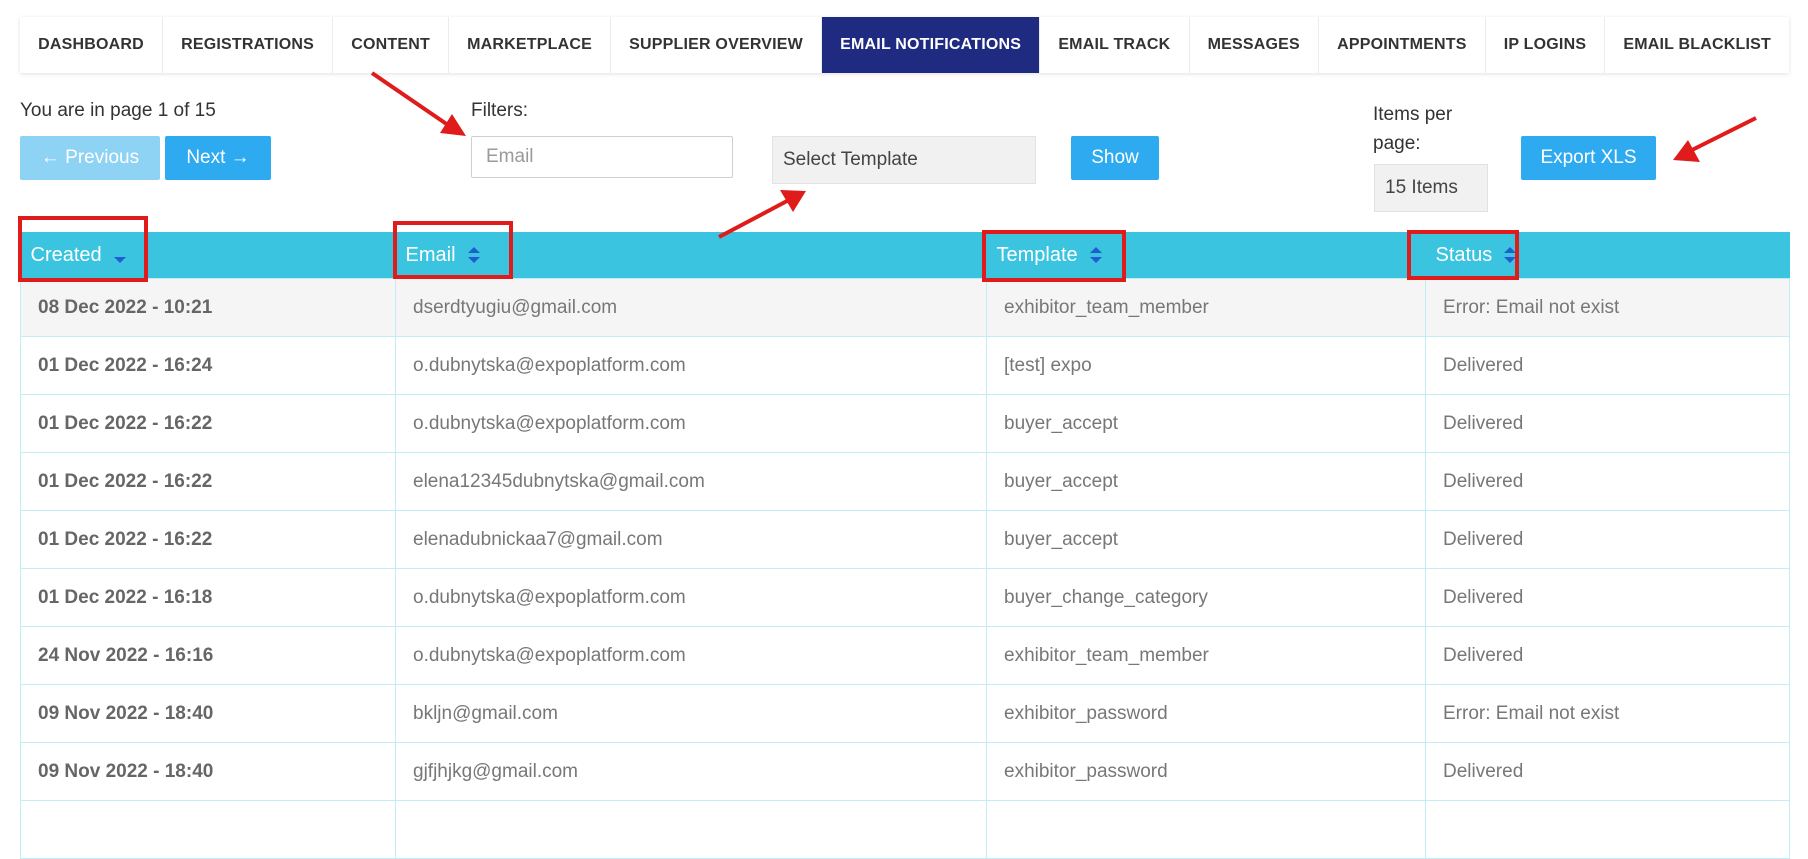 The width and height of the screenshot is (1808, 859). I want to click on column-header-email: Email, so click(691, 255).